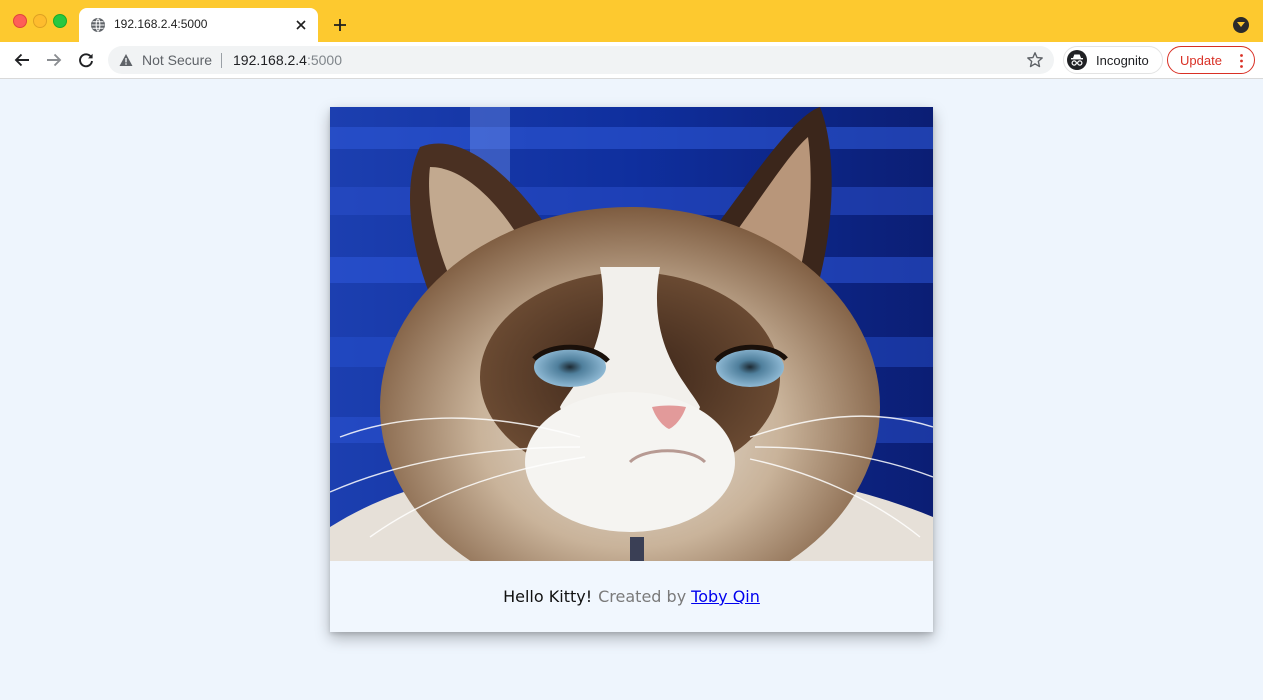 The height and width of the screenshot is (700, 1263). I want to click on tab-close-icon, so click(301, 25).